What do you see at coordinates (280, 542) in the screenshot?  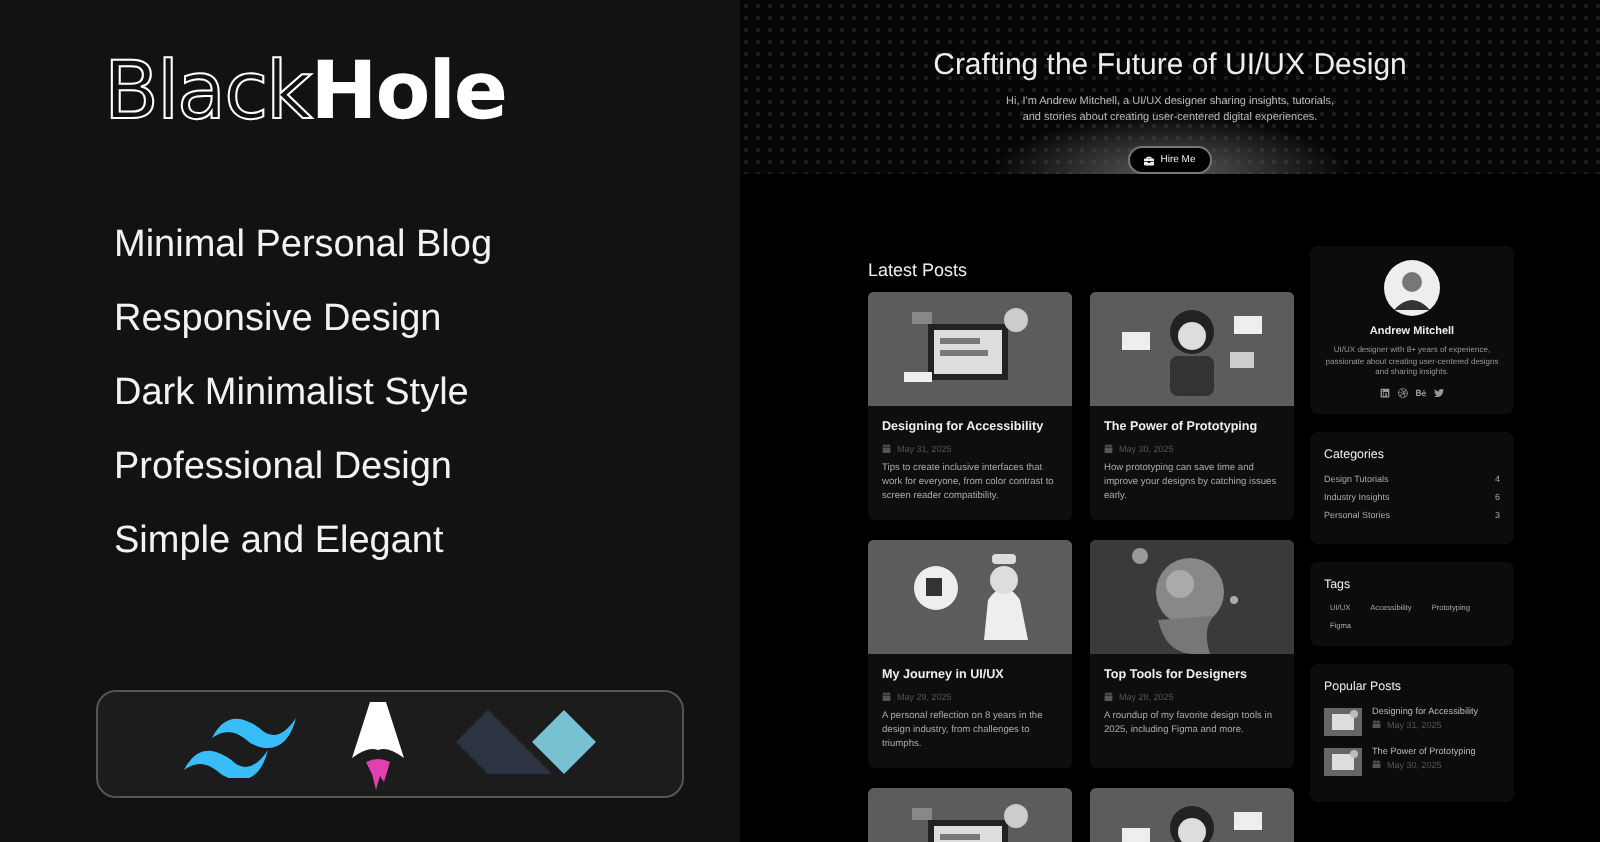 I see `feature-text: Simple and Elegant` at bounding box center [280, 542].